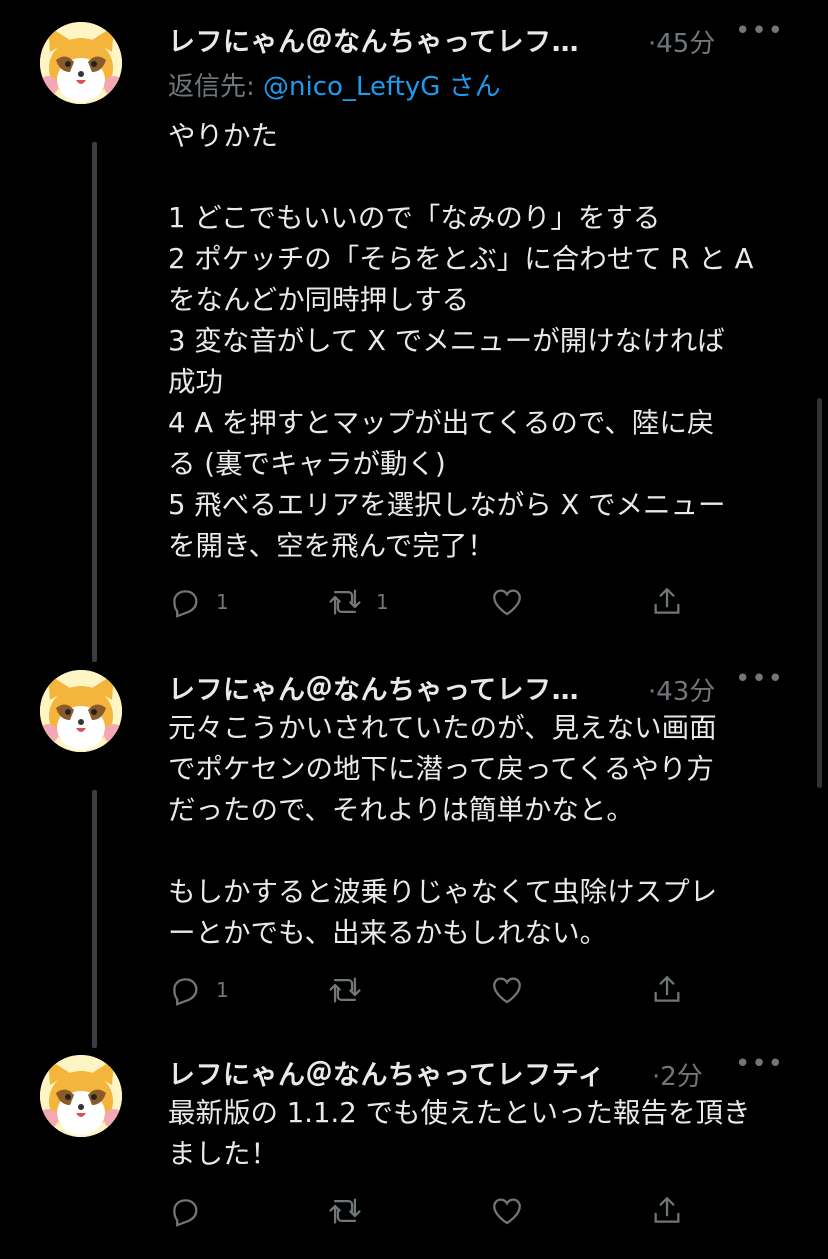 This screenshot has height=1259, width=828. What do you see at coordinates (351, 87) in the screenshot?
I see `reply-to-handle: @nico_LeftyG` at bounding box center [351, 87].